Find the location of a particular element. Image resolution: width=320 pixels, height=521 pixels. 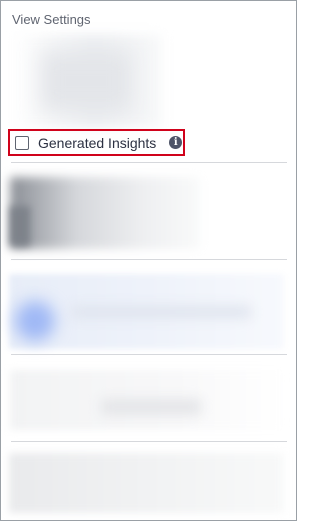

generated-insights-label: Generated Insights is located at coordinates (97, 142).